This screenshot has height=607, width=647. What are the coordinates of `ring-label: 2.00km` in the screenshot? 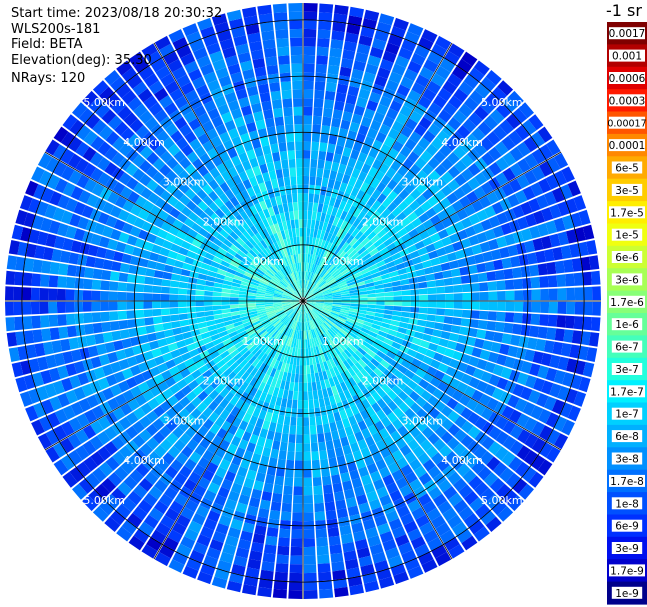 It's located at (224, 222).